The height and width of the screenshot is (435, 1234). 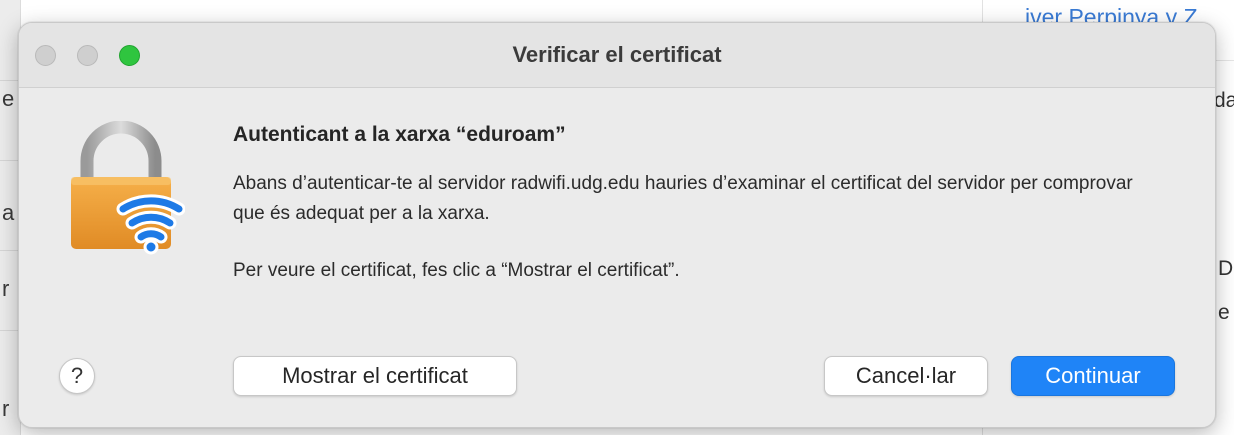 What do you see at coordinates (1093, 376) in the screenshot?
I see `continue-button: Continuar` at bounding box center [1093, 376].